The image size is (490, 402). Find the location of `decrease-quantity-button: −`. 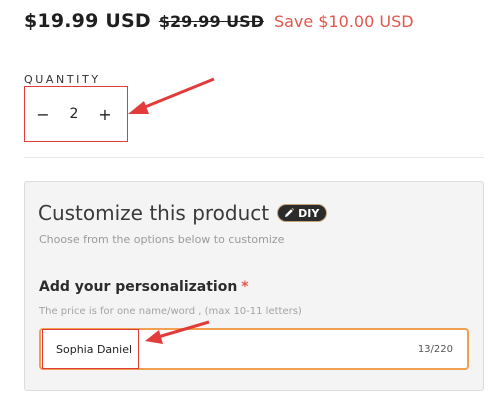

decrease-quantity-button: − is located at coordinates (43, 114).